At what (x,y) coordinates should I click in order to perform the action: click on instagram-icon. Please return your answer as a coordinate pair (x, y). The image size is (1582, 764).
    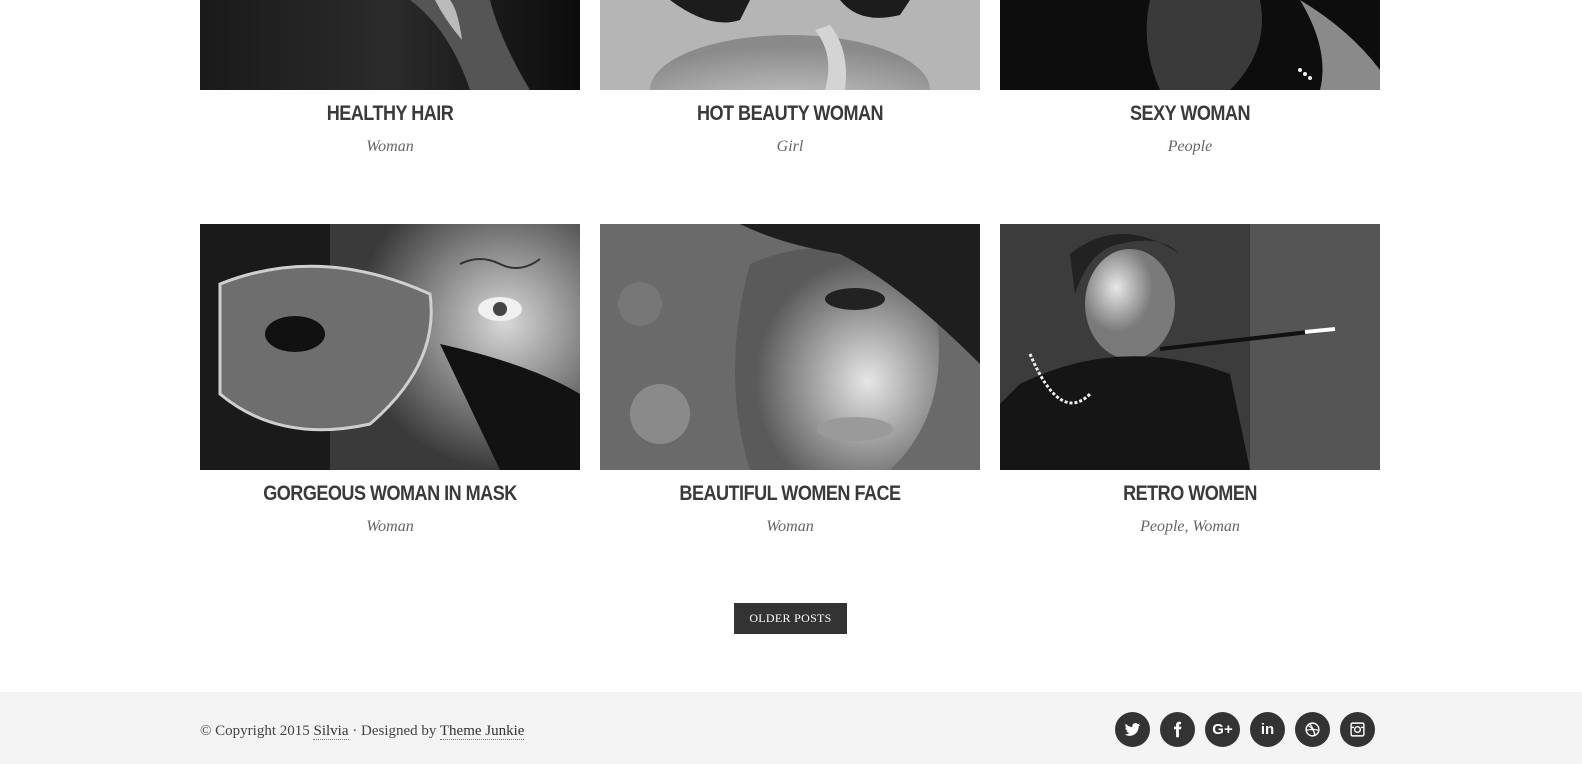
    Looking at the image, I should click on (1357, 729).